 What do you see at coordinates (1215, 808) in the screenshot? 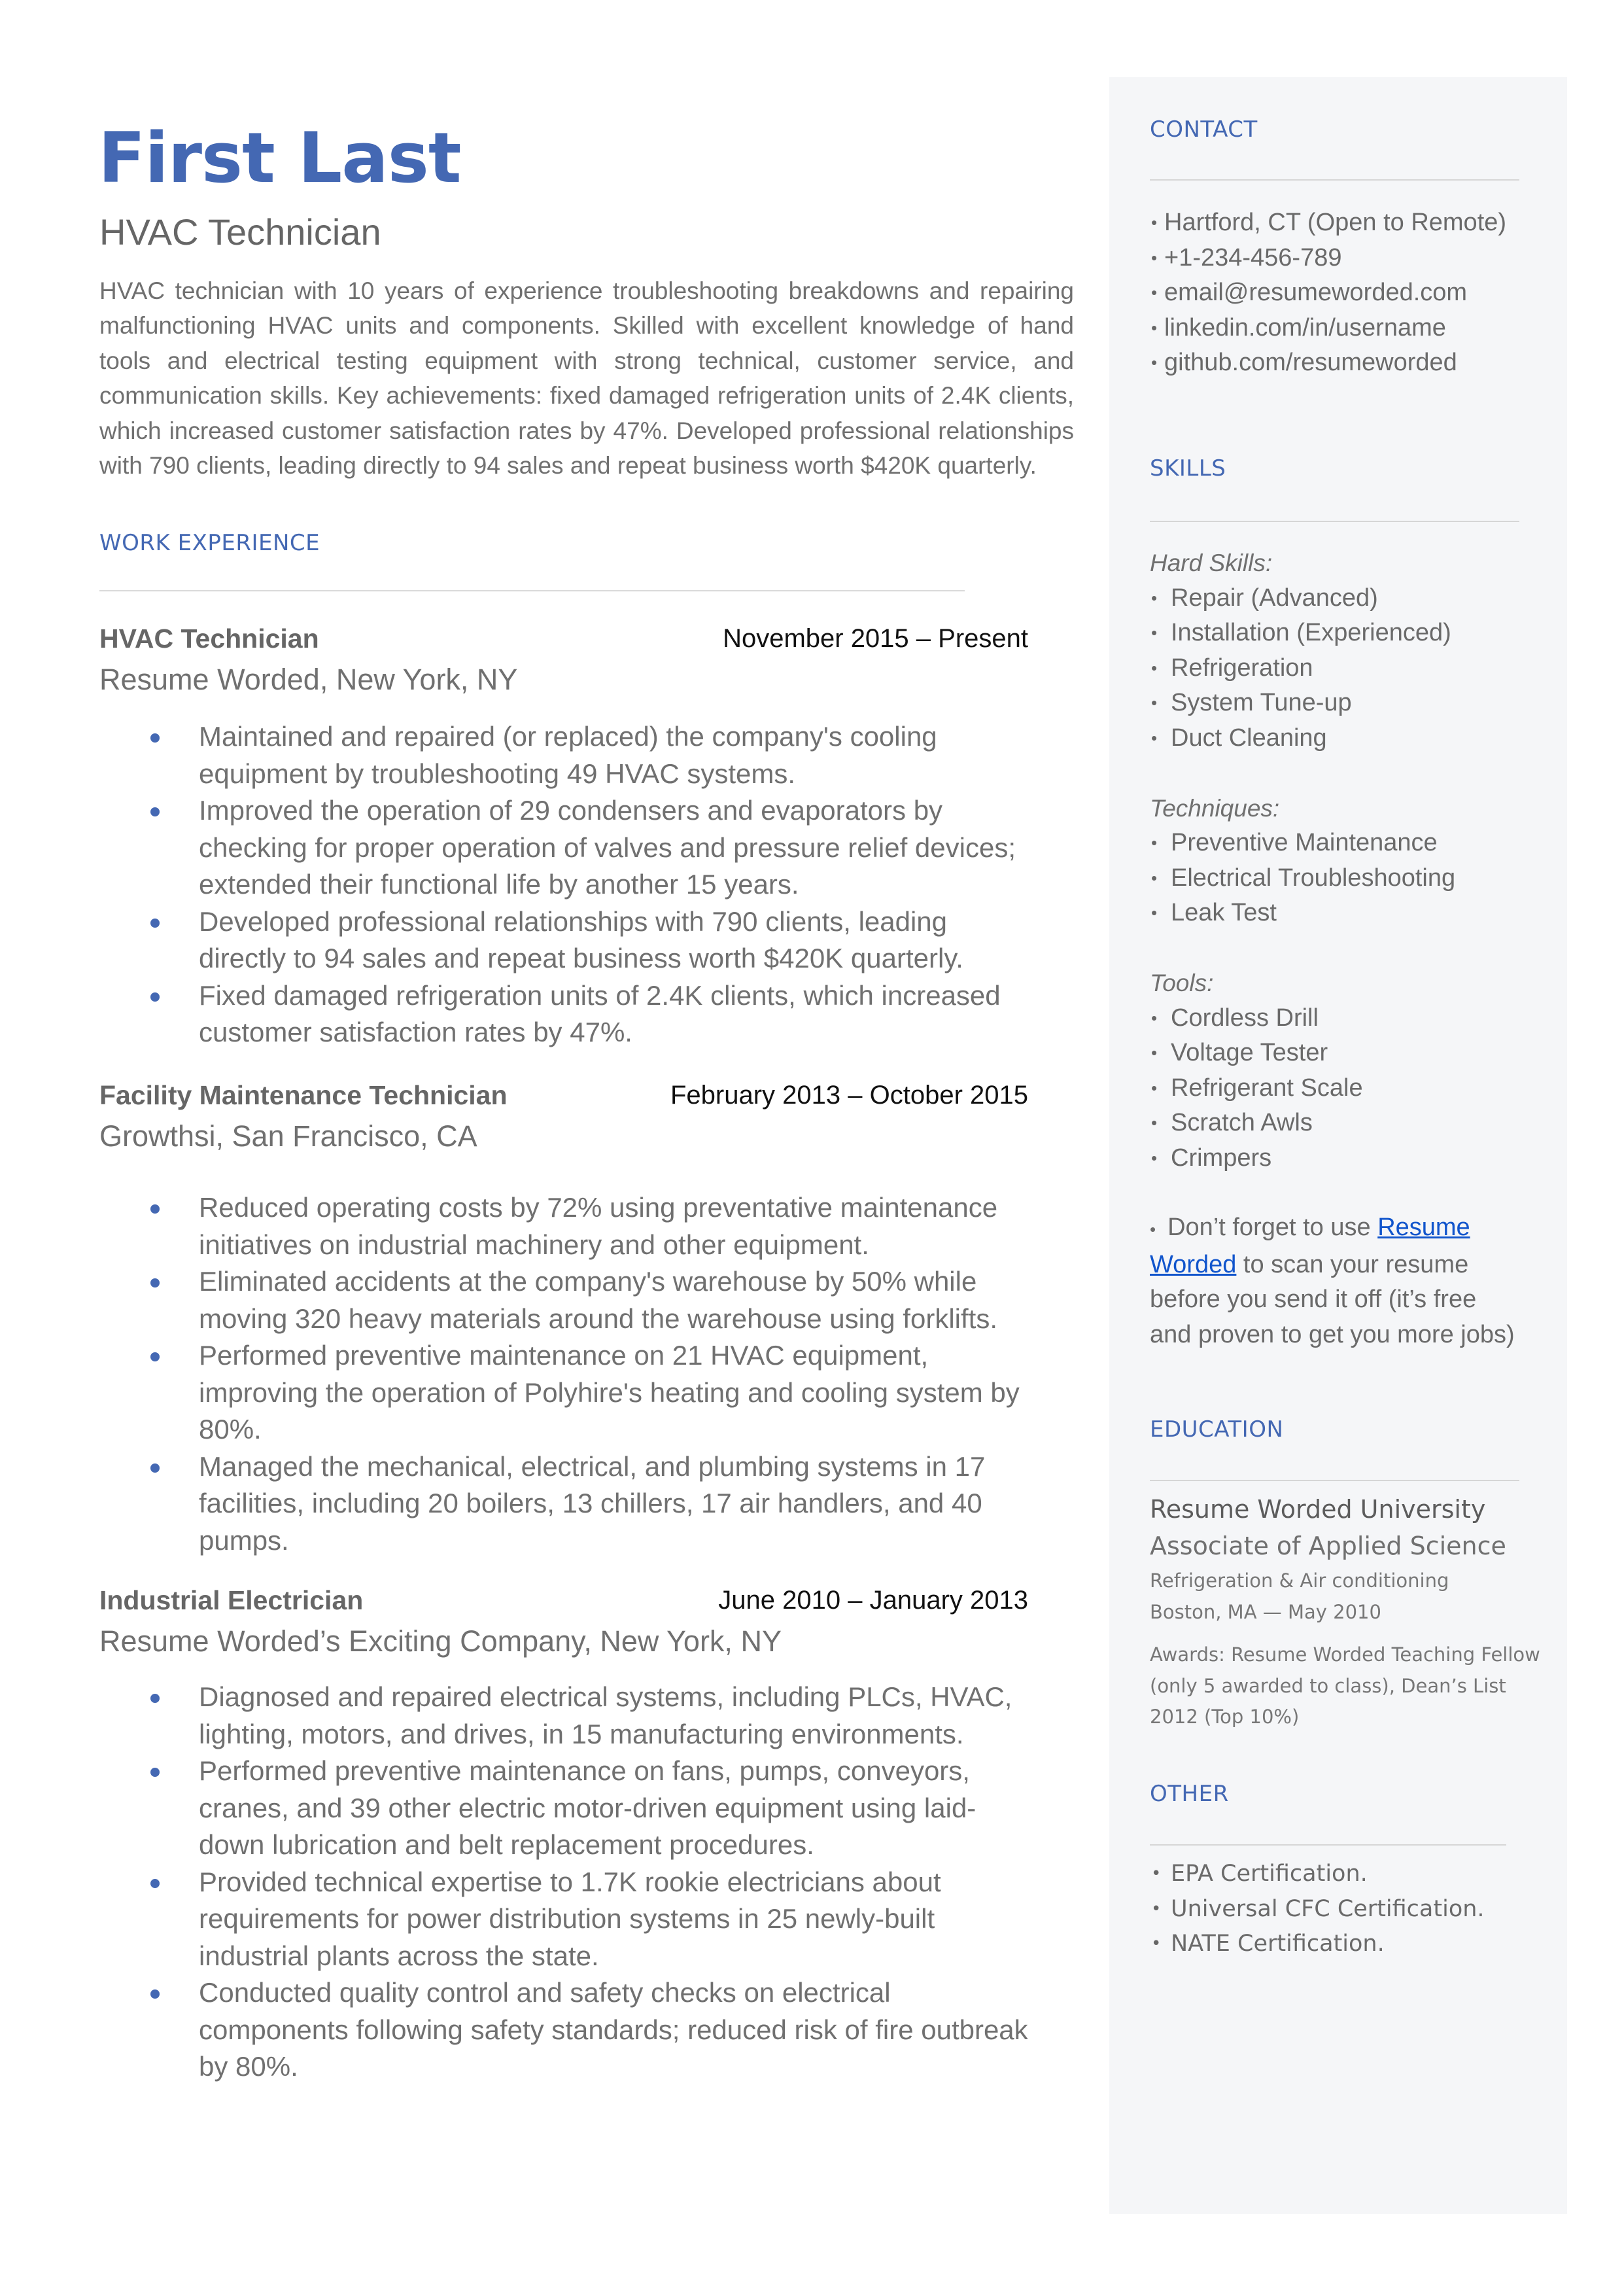
I see `skill-group-label: Techniques:` at bounding box center [1215, 808].